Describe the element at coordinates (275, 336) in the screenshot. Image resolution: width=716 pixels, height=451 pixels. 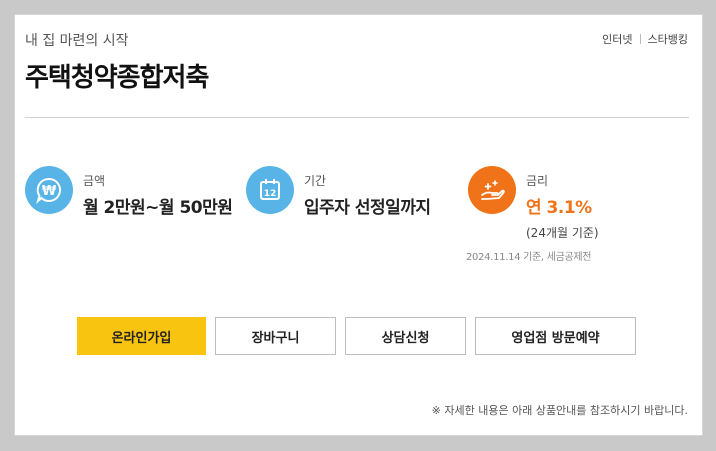
I see `cart-button: 장바구니` at that location.